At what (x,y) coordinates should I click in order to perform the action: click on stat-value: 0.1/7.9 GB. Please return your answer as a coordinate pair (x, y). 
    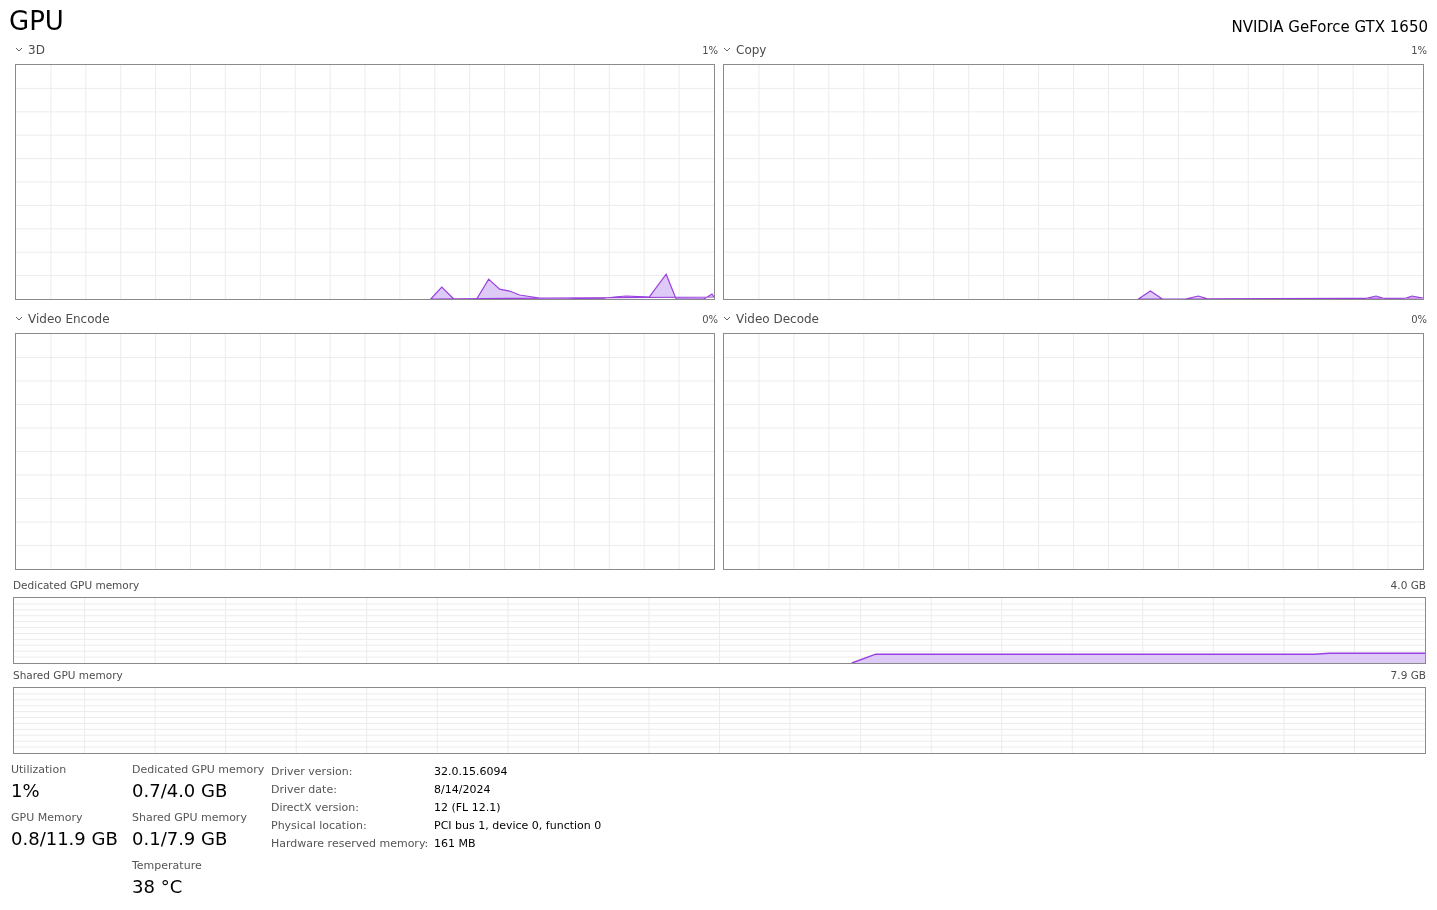
    Looking at the image, I should click on (180, 839).